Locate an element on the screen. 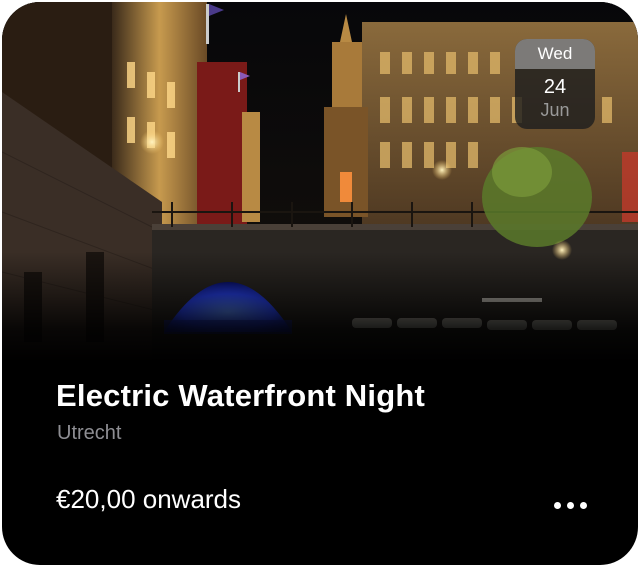 The width and height of the screenshot is (640, 567). date-badge: Wed 24 Jun is located at coordinates (555, 84).